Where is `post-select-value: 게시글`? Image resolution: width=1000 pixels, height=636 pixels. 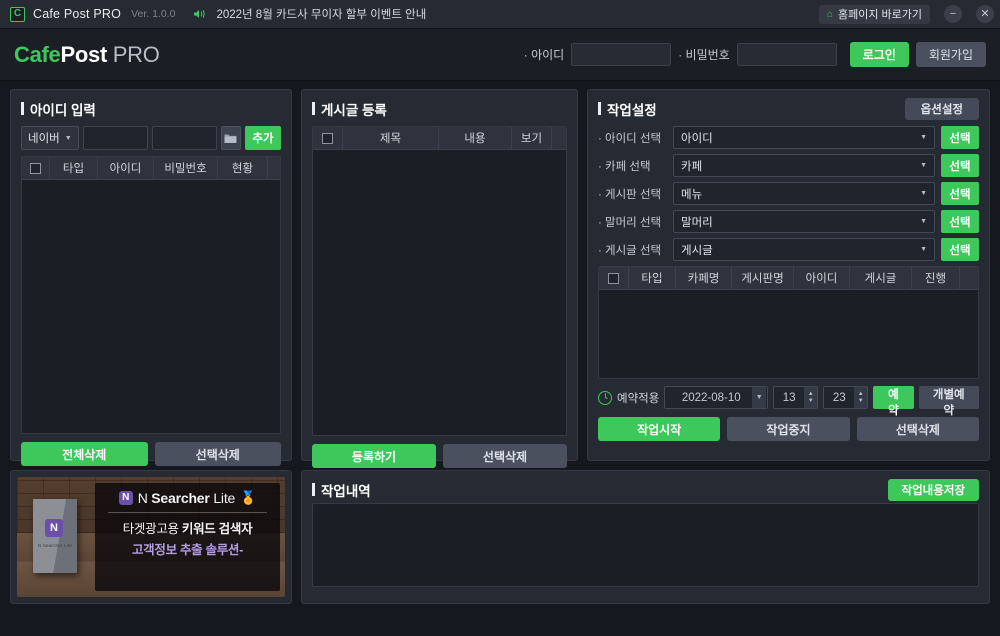
post-select-value: 게시글 is located at coordinates (697, 250).